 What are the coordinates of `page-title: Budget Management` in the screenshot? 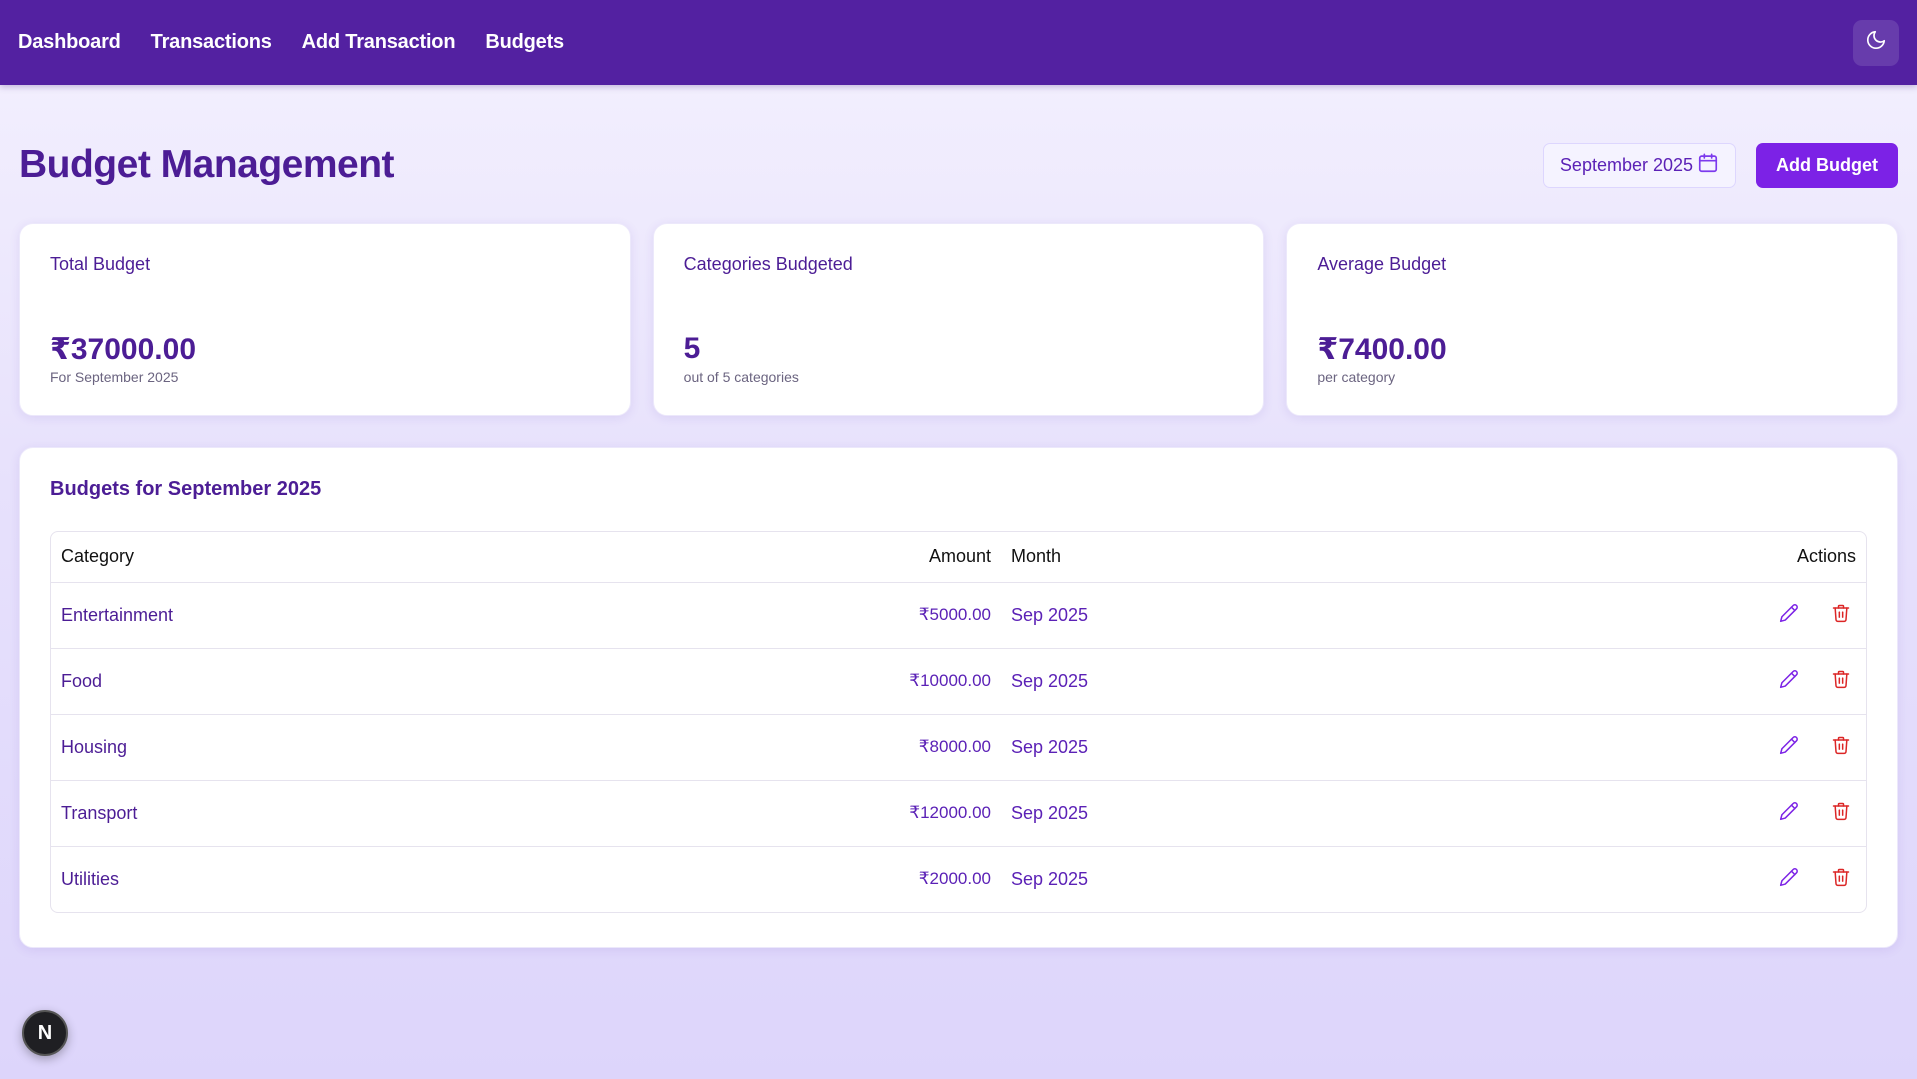 It's located at (207, 164).